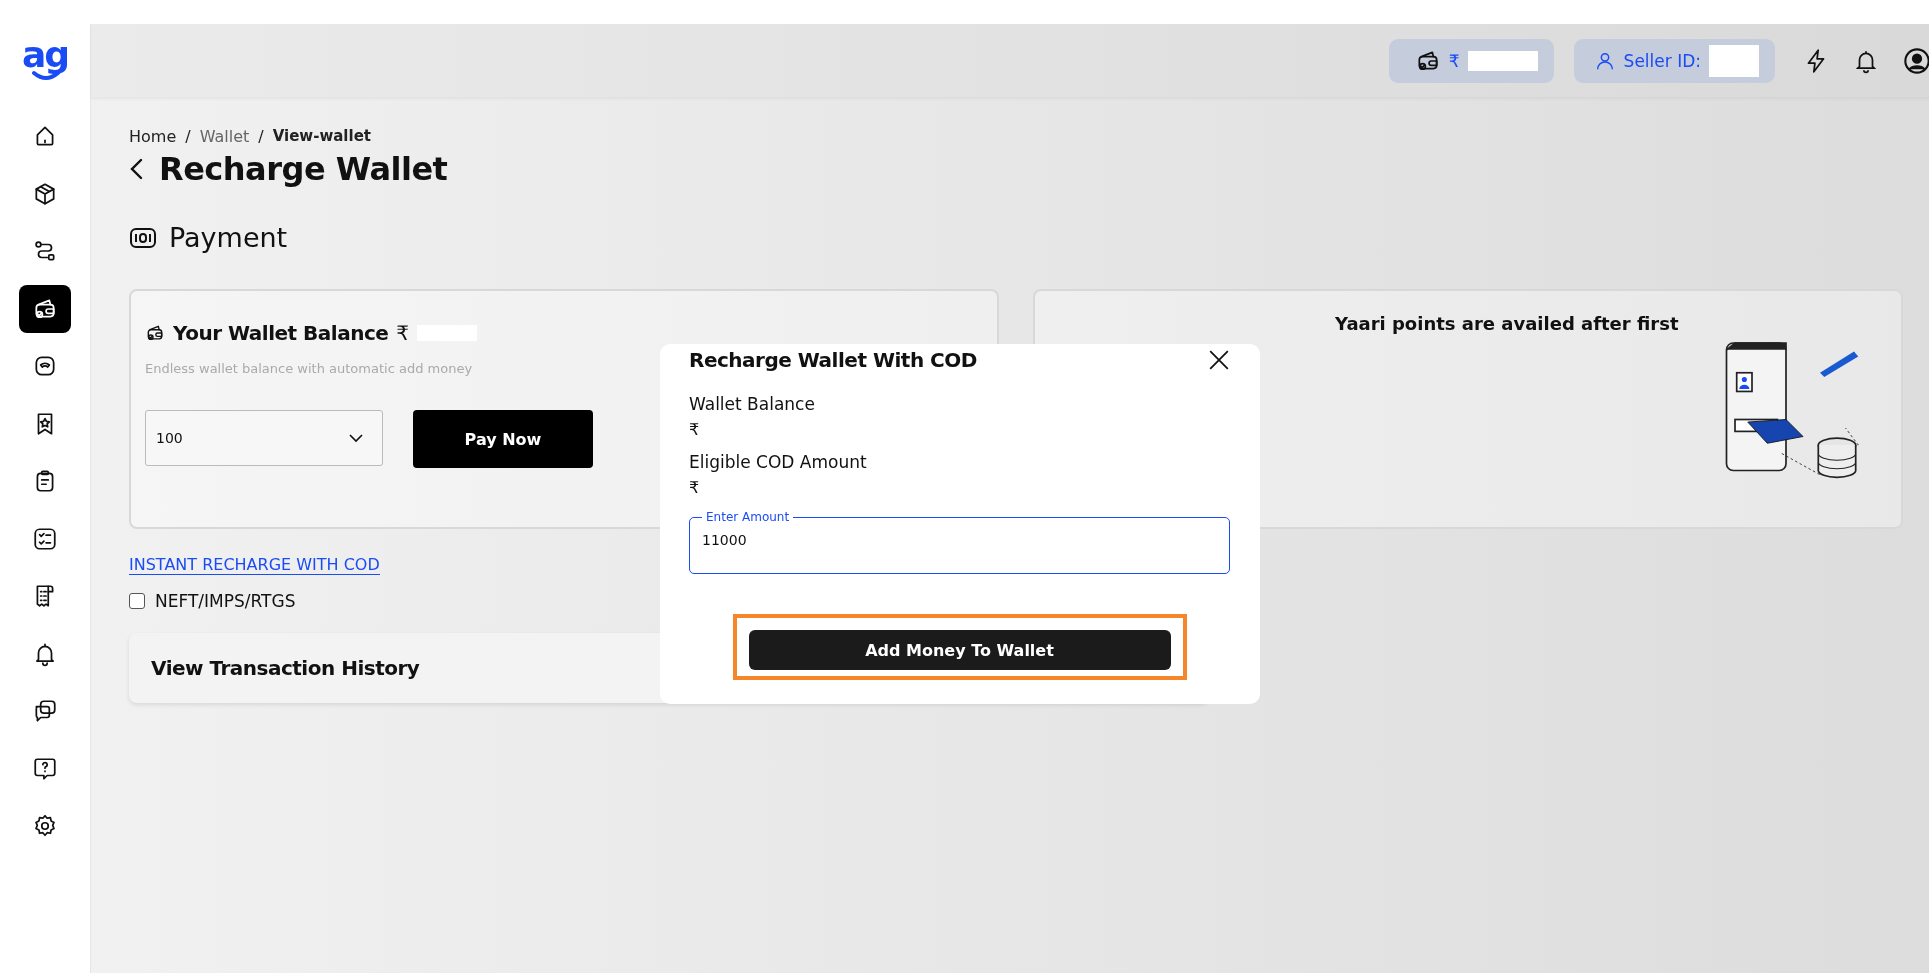 The image size is (1929, 973). Describe the element at coordinates (752, 404) in the screenshot. I see `field-label: Wallet Balance` at that location.